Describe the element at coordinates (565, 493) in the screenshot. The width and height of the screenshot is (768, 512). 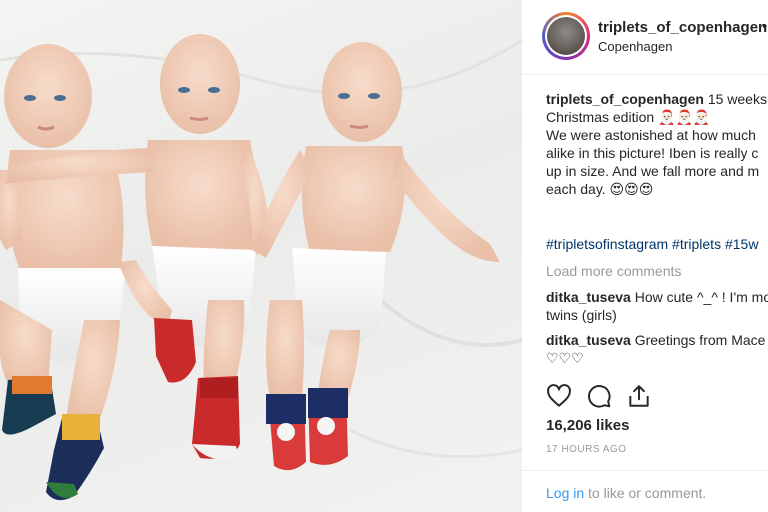
I see `login-link: Log in` at that location.